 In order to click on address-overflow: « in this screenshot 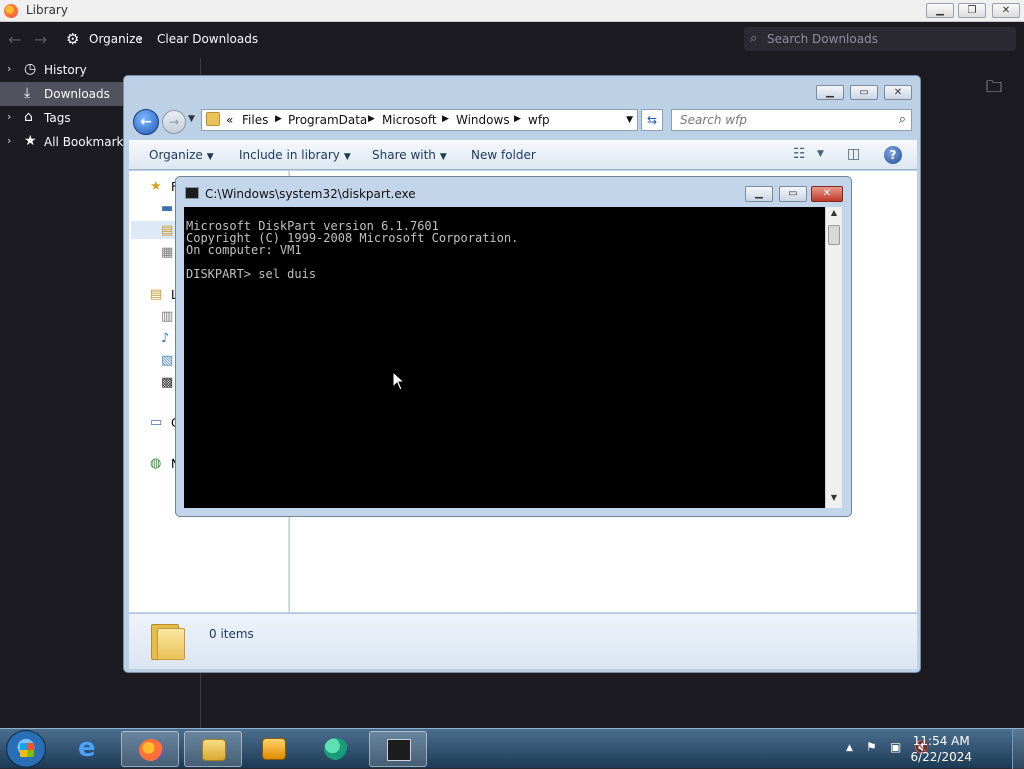, I will do `click(229, 120)`.